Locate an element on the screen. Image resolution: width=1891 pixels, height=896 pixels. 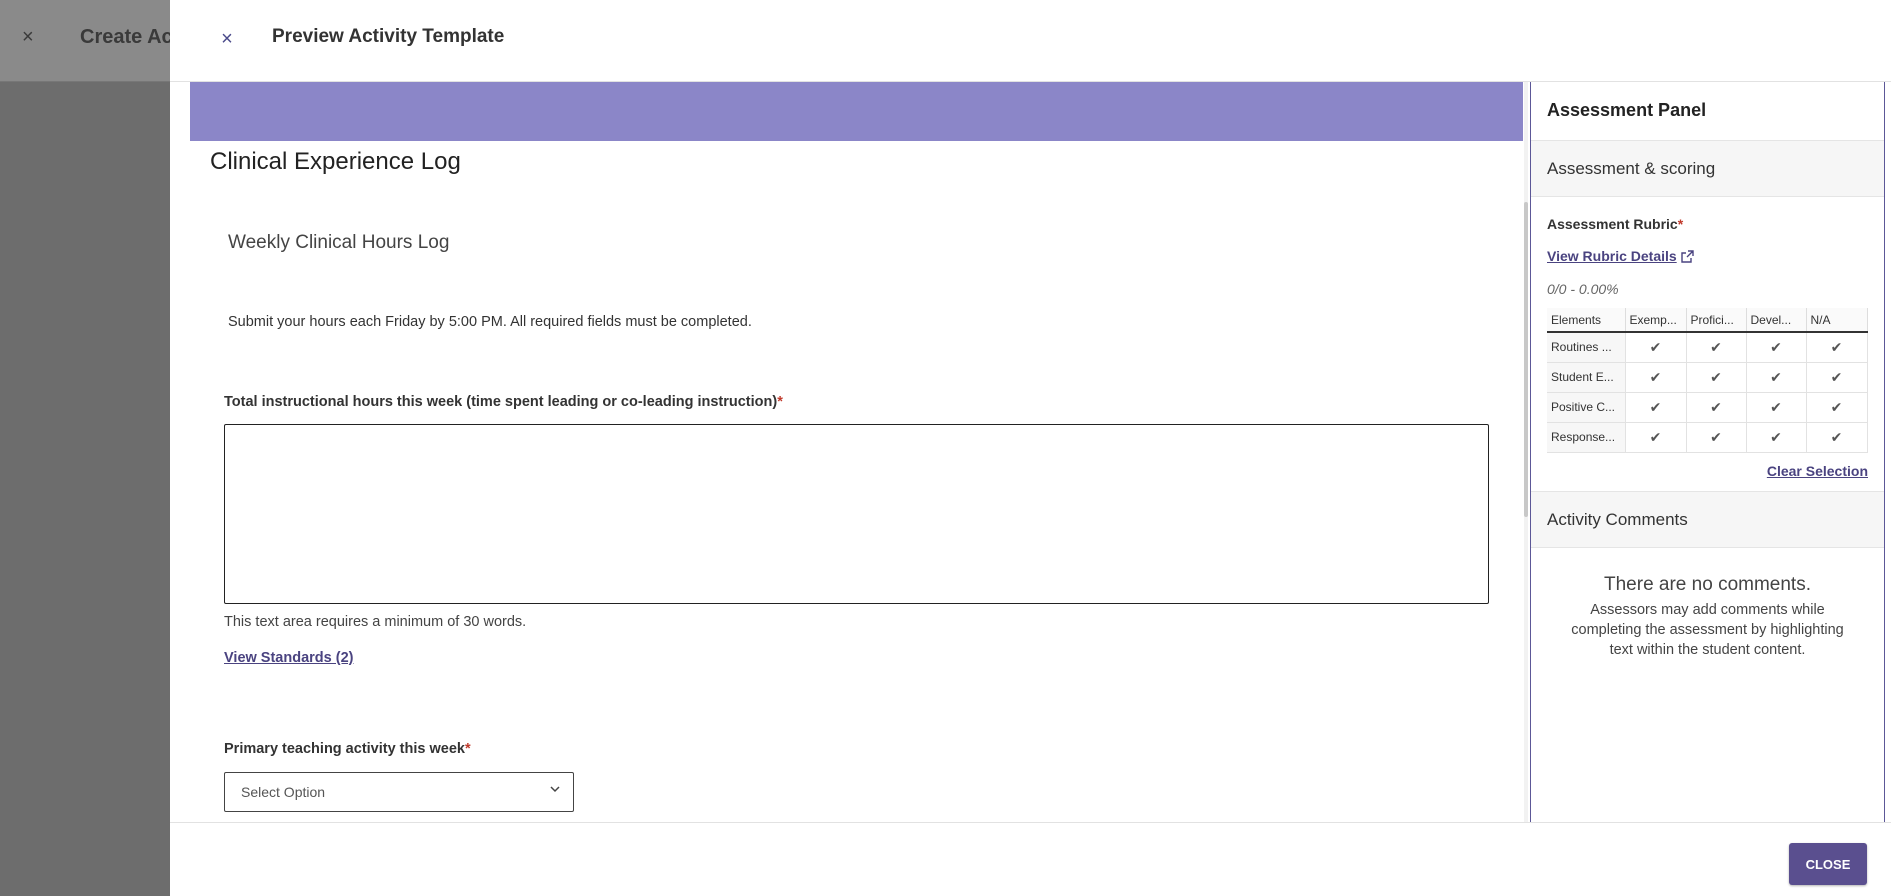
chevron-down-icon is located at coordinates (555, 789).